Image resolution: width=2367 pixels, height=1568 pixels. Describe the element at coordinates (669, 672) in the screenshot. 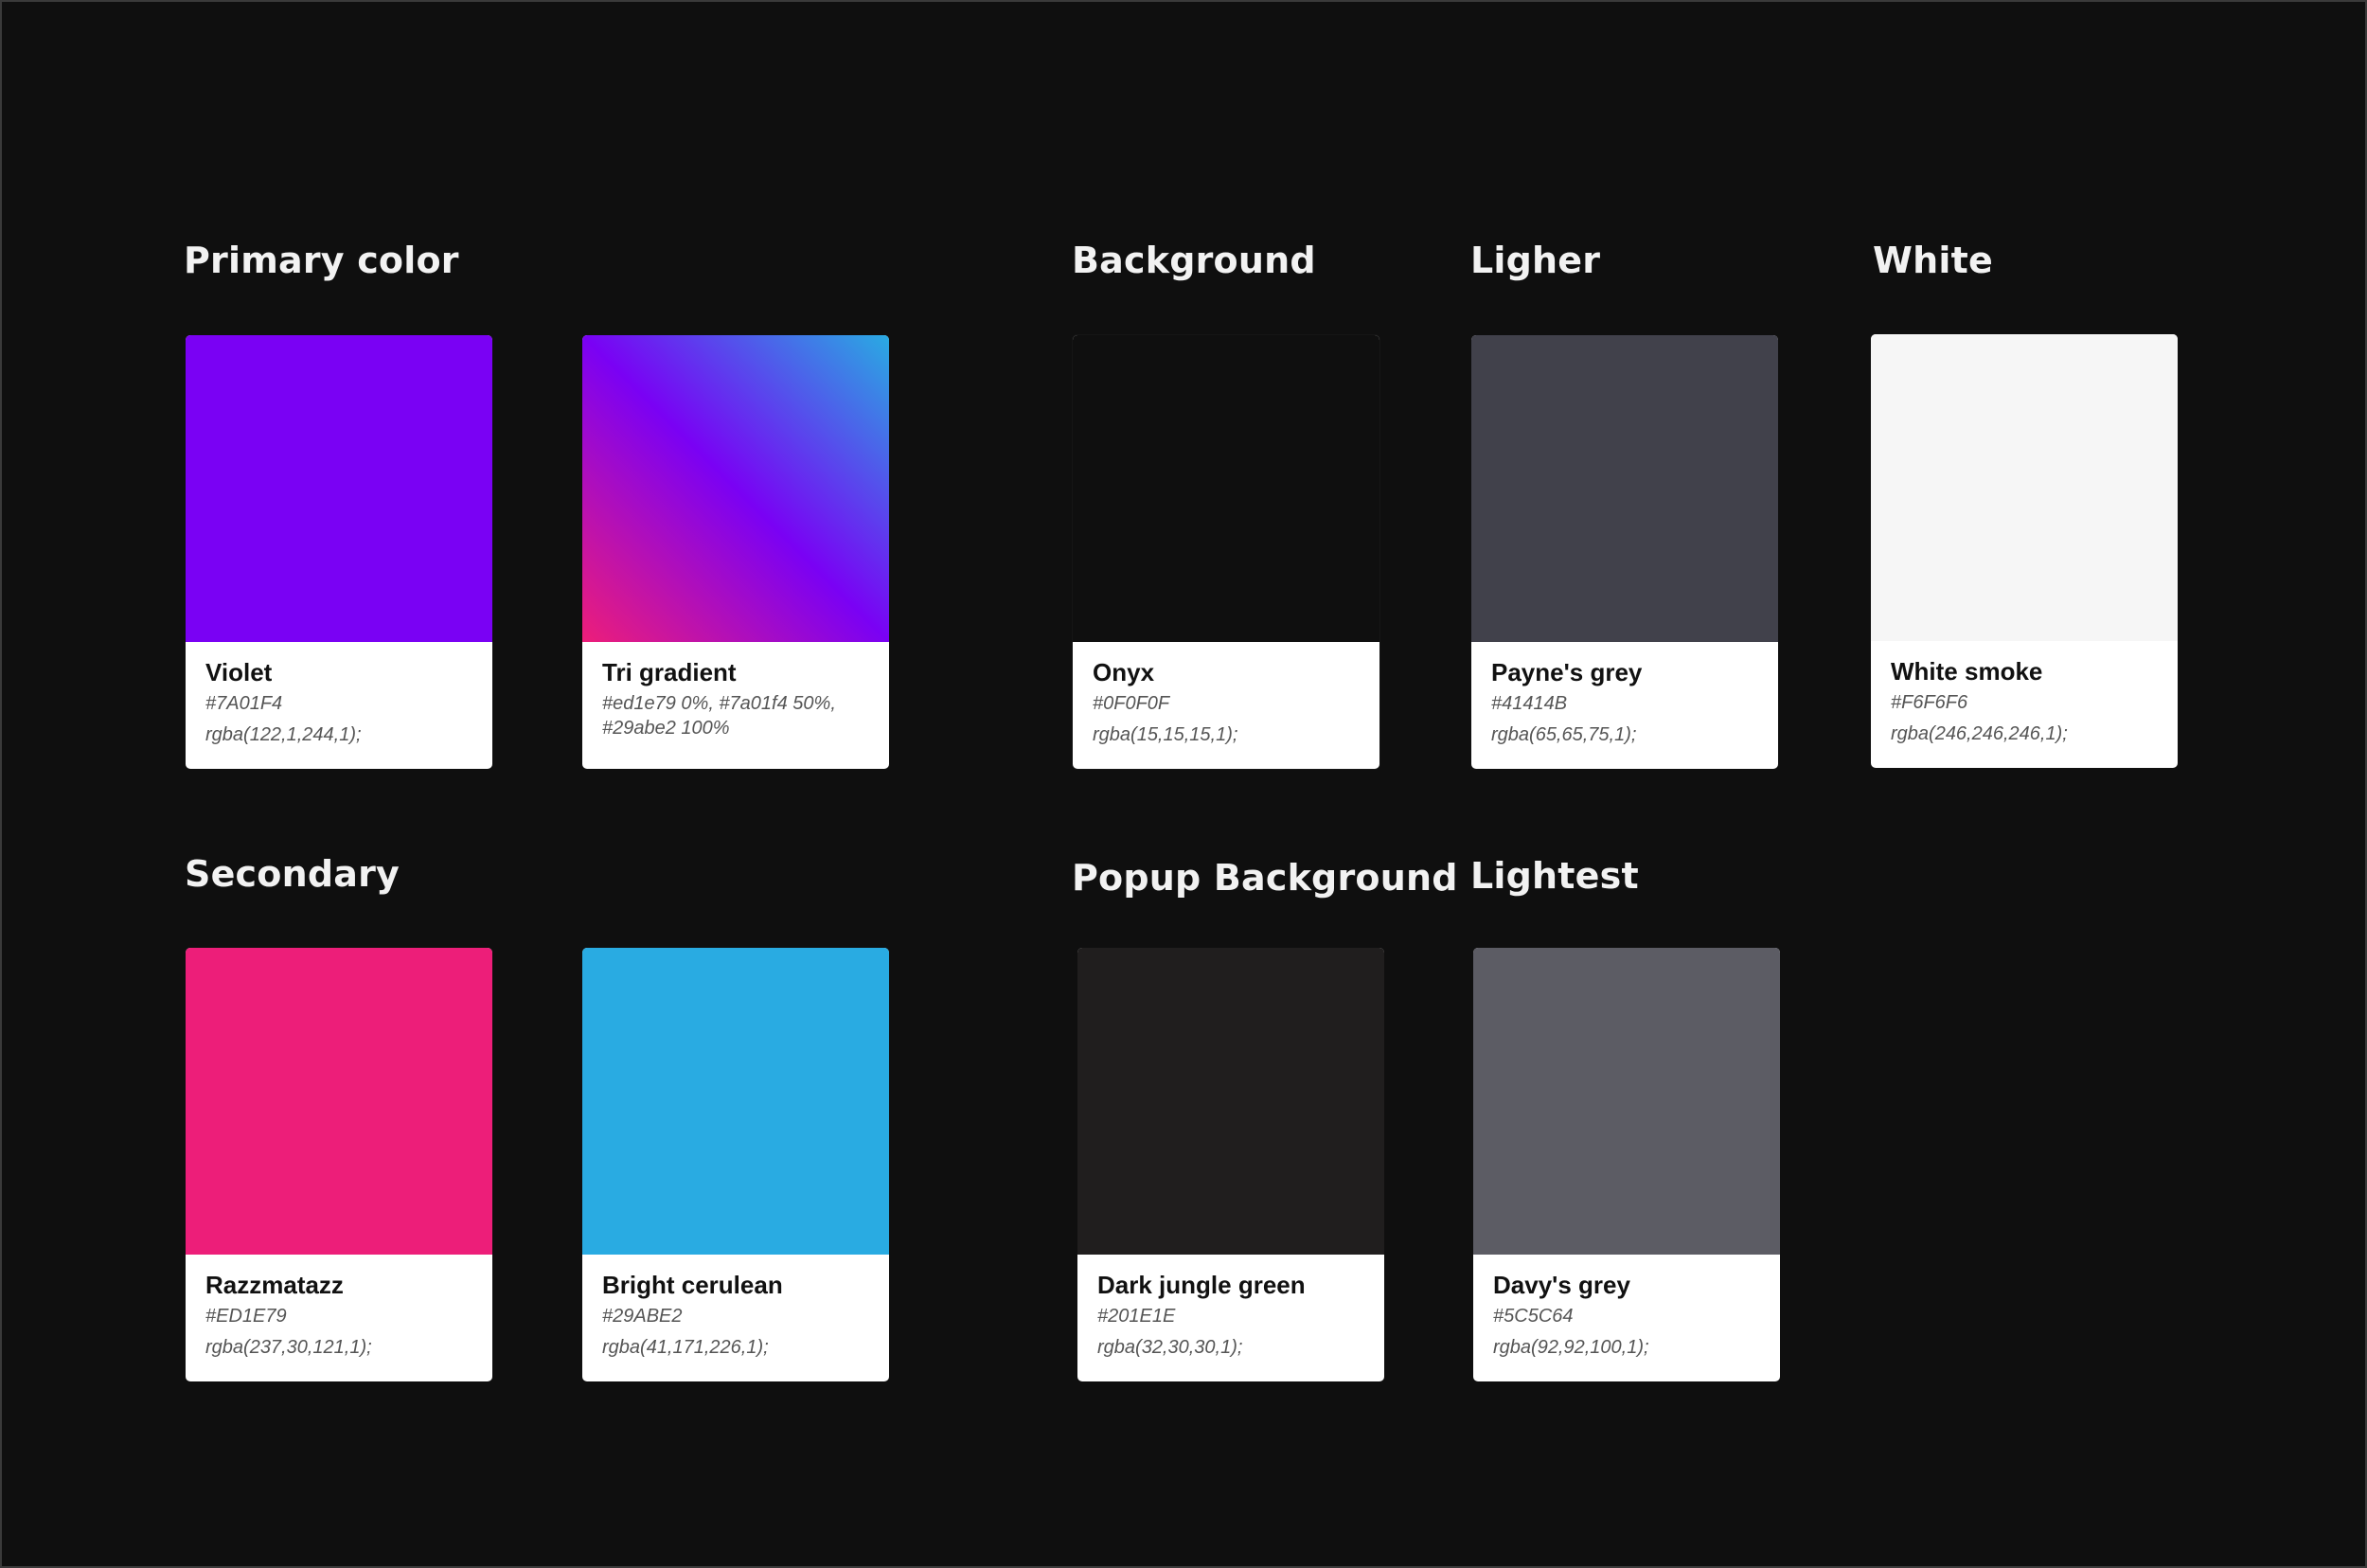

I see `color-name: Tri gradient` at that location.